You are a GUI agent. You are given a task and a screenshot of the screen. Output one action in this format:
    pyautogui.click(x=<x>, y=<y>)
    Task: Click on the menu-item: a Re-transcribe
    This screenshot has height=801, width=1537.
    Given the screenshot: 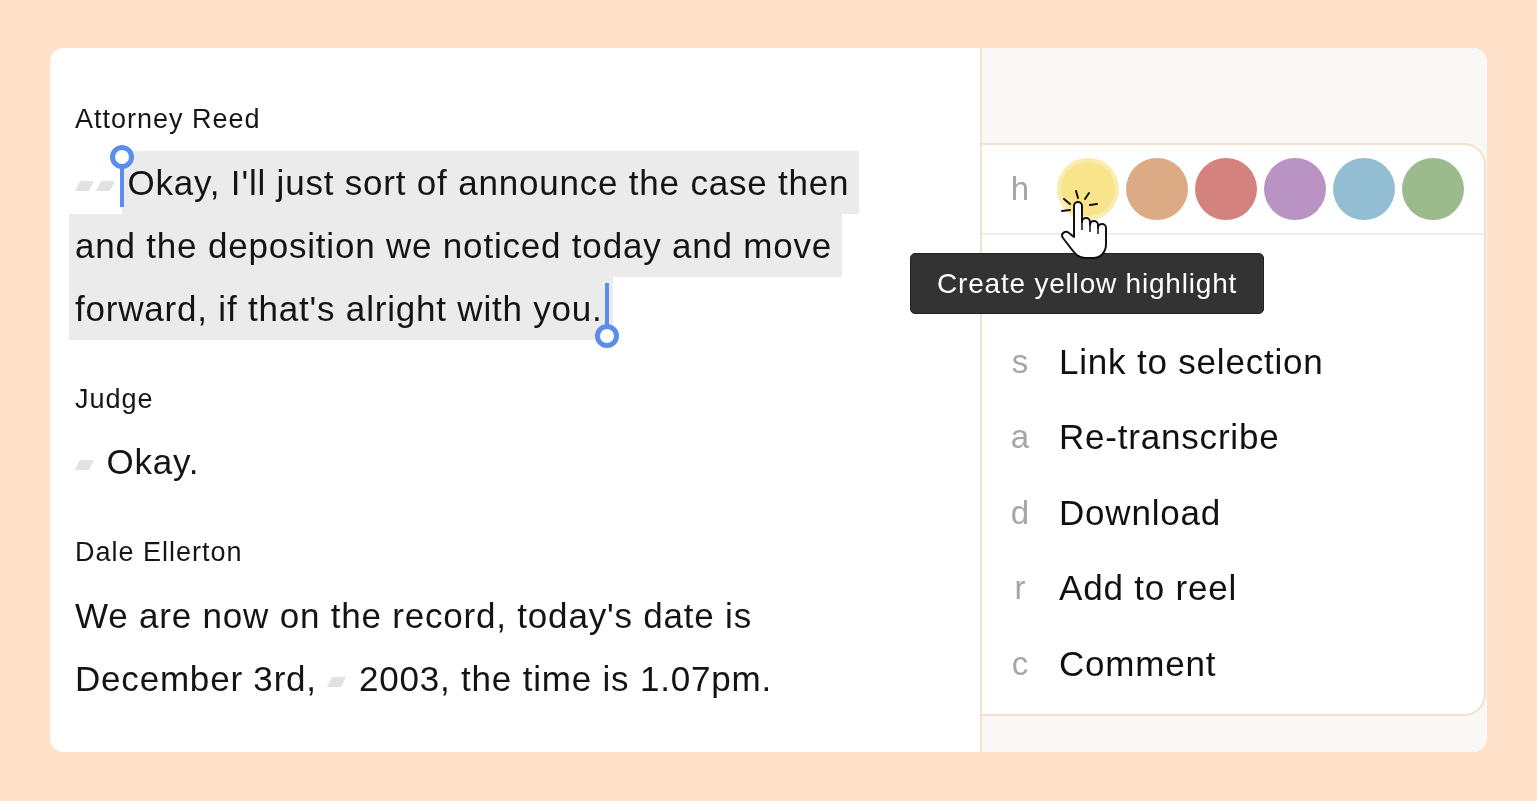 What is the action you would take?
    pyautogui.click(x=1233, y=437)
    